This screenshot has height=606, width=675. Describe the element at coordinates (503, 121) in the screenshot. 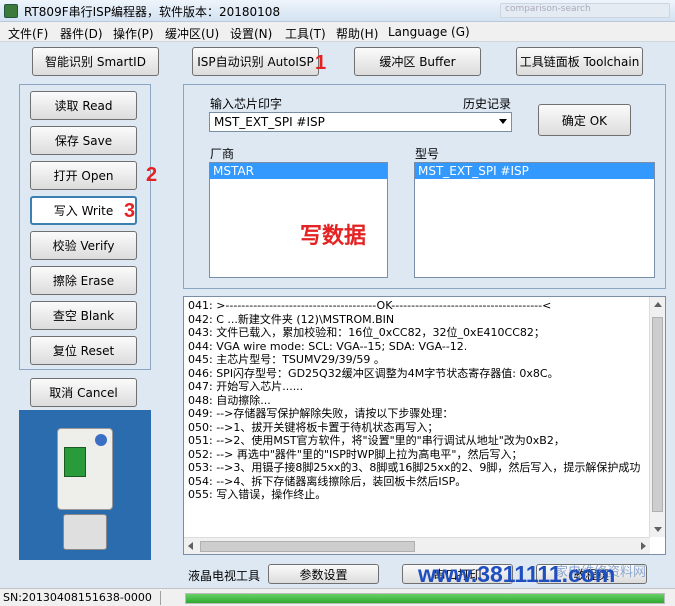

I see `dropdown-arrow-icon` at that location.